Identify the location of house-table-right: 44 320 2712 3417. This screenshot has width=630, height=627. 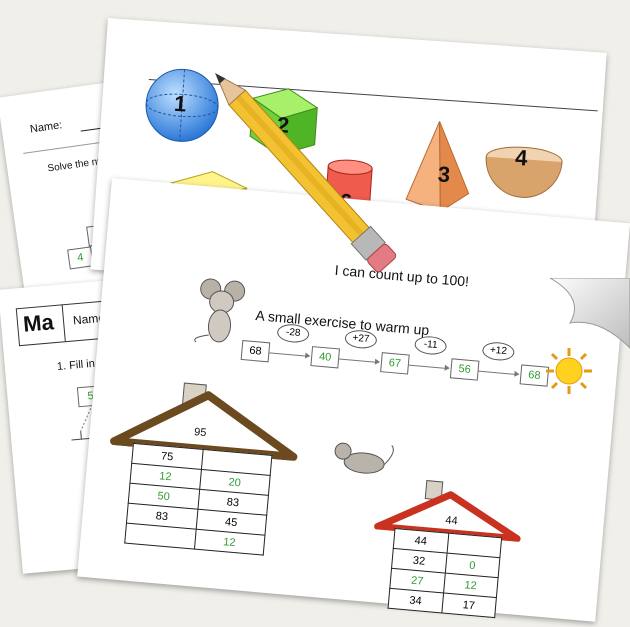
(445, 573).